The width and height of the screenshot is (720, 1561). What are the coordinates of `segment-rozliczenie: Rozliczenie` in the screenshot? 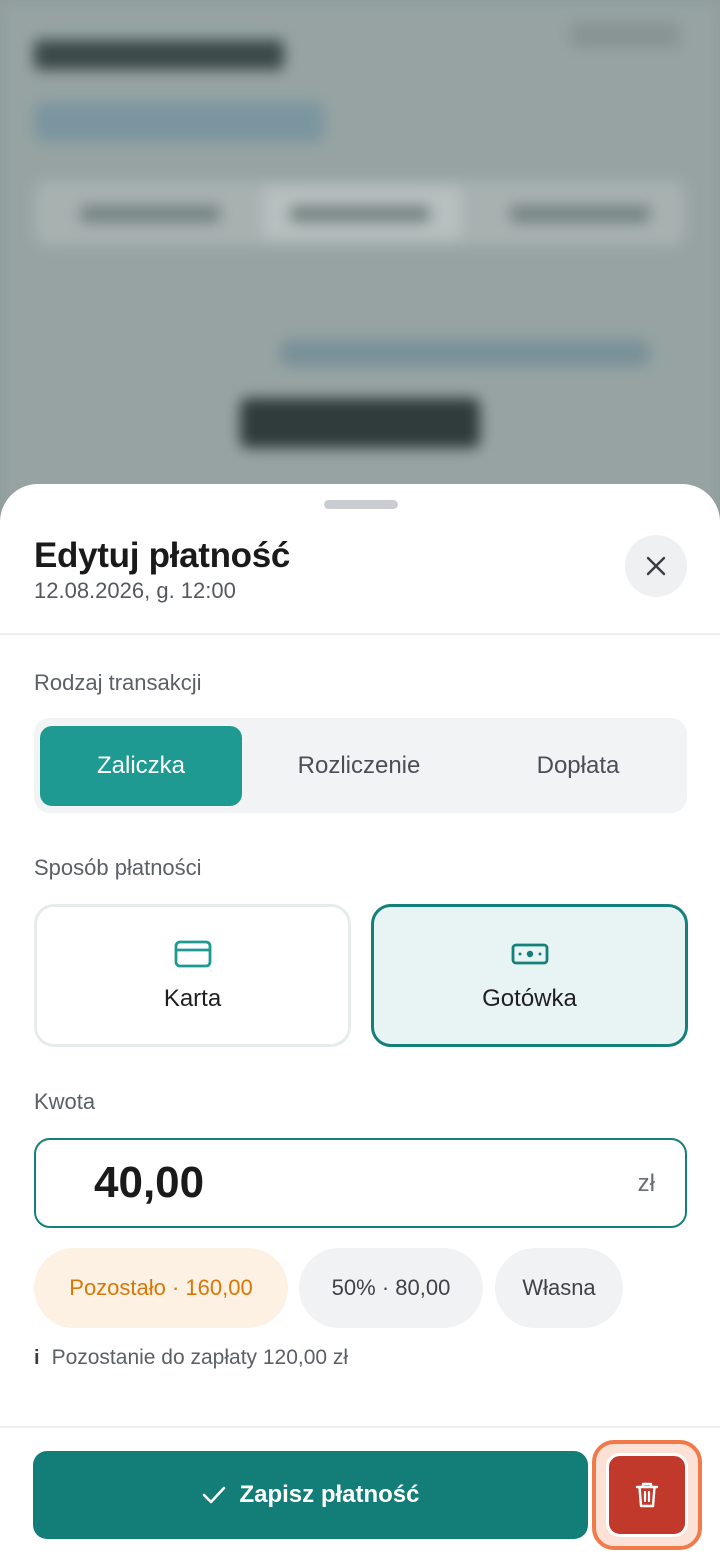 It's located at (359, 766).